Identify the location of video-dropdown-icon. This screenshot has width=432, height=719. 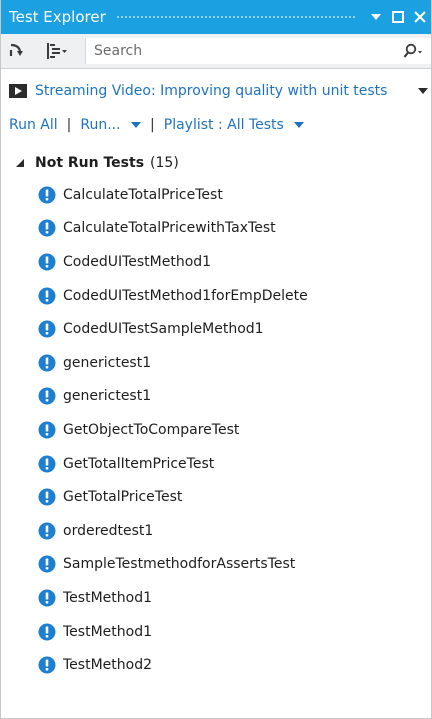
(423, 91).